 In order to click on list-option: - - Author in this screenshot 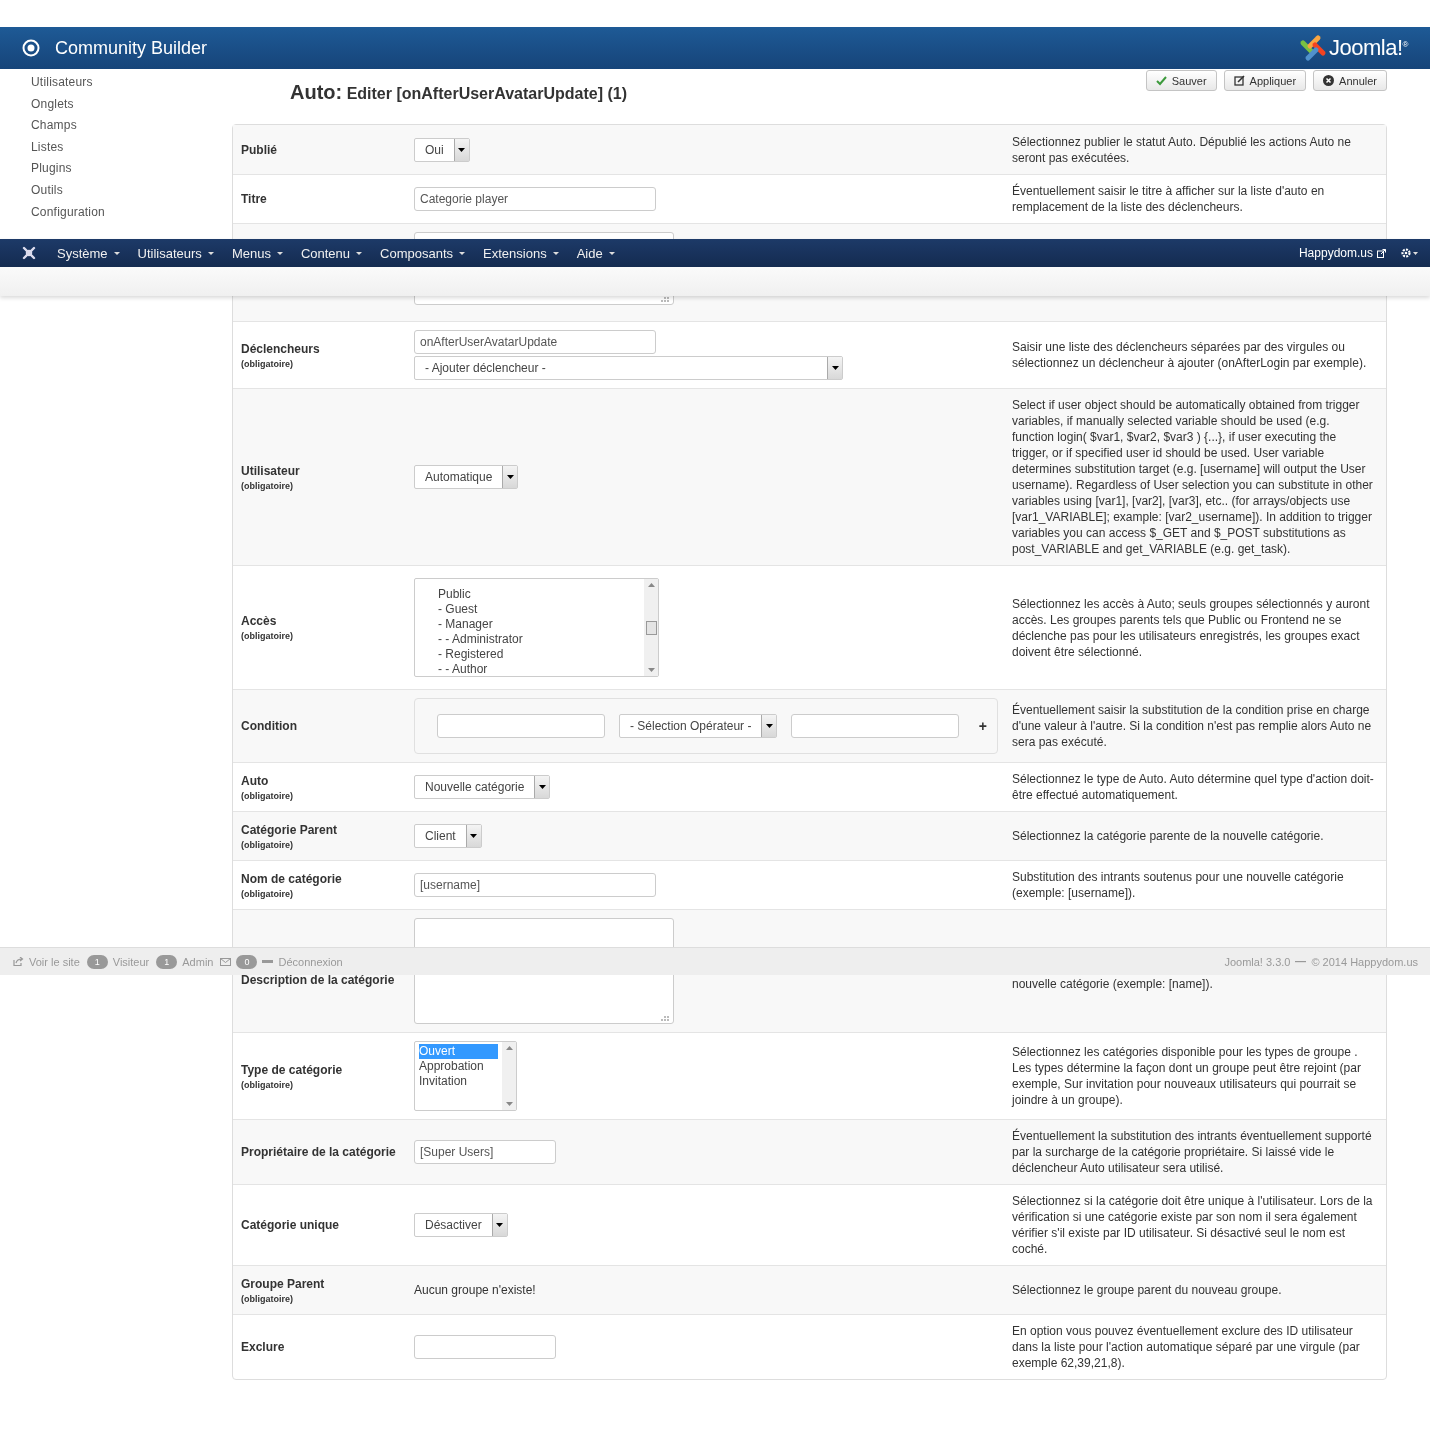, I will do `click(539, 669)`.